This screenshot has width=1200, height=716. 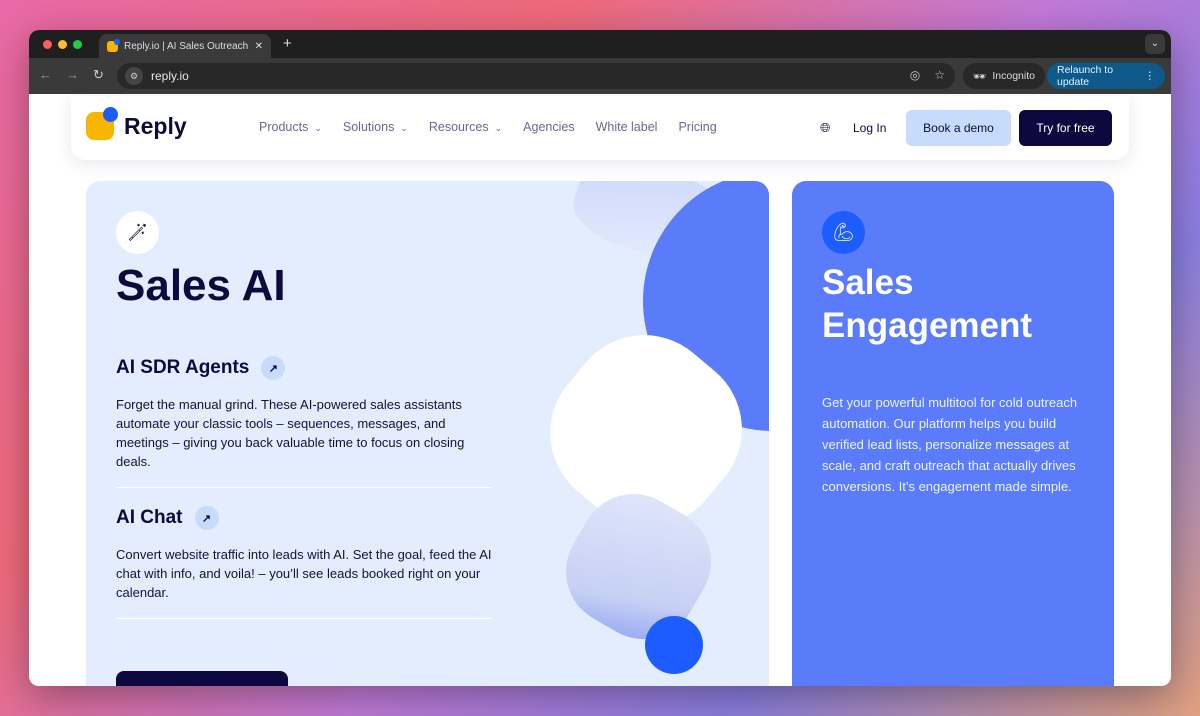 I want to click on incognito-icon: 🕶, so click(x=980, y=76).